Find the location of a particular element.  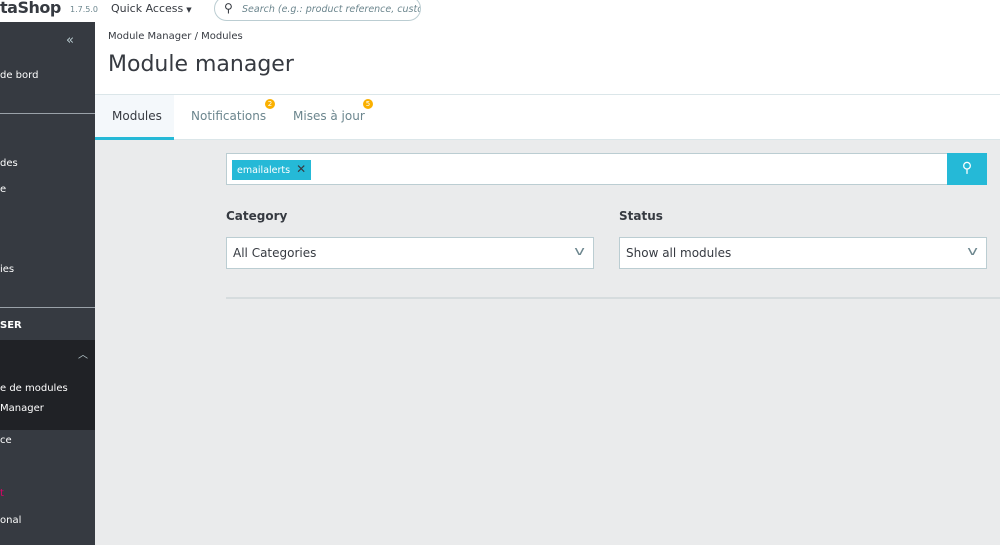

sidebar-item-dashboard: de bord is located at coordinates (19, 75).